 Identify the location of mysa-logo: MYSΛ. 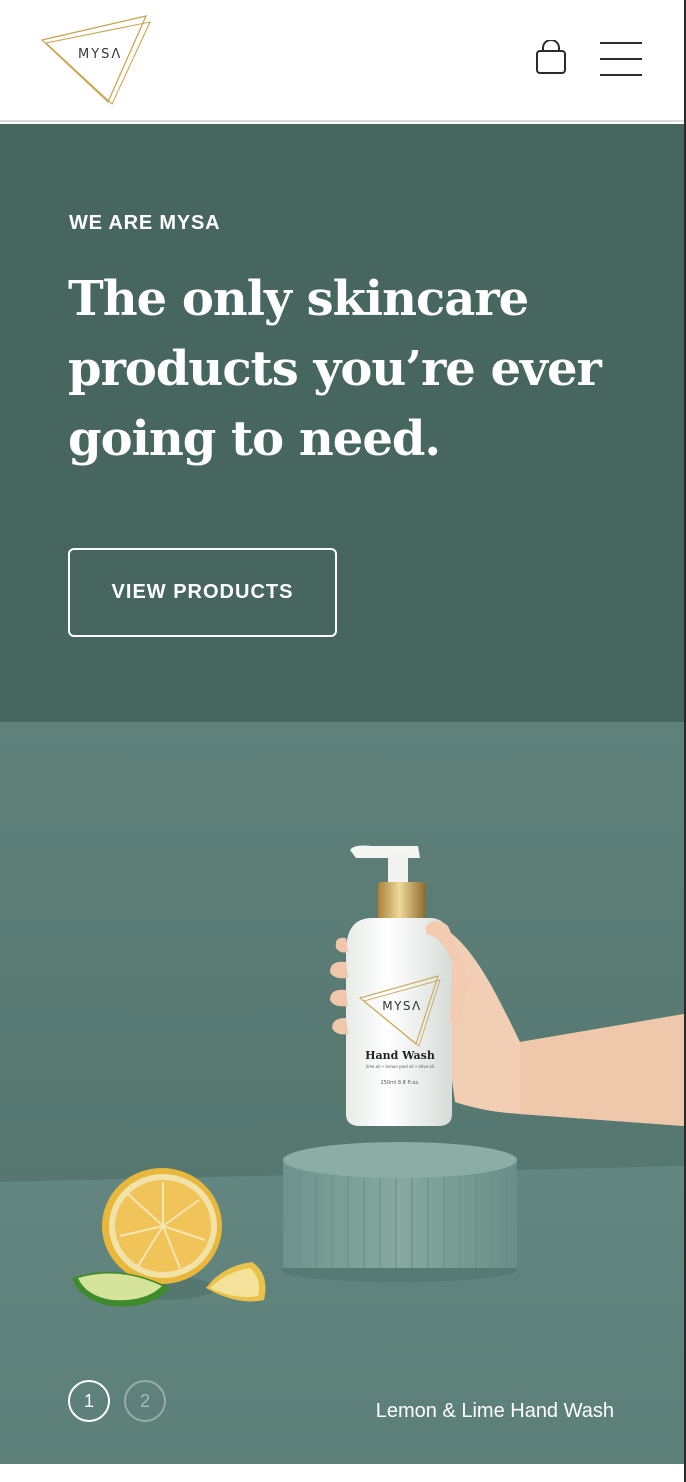
(96, 59).